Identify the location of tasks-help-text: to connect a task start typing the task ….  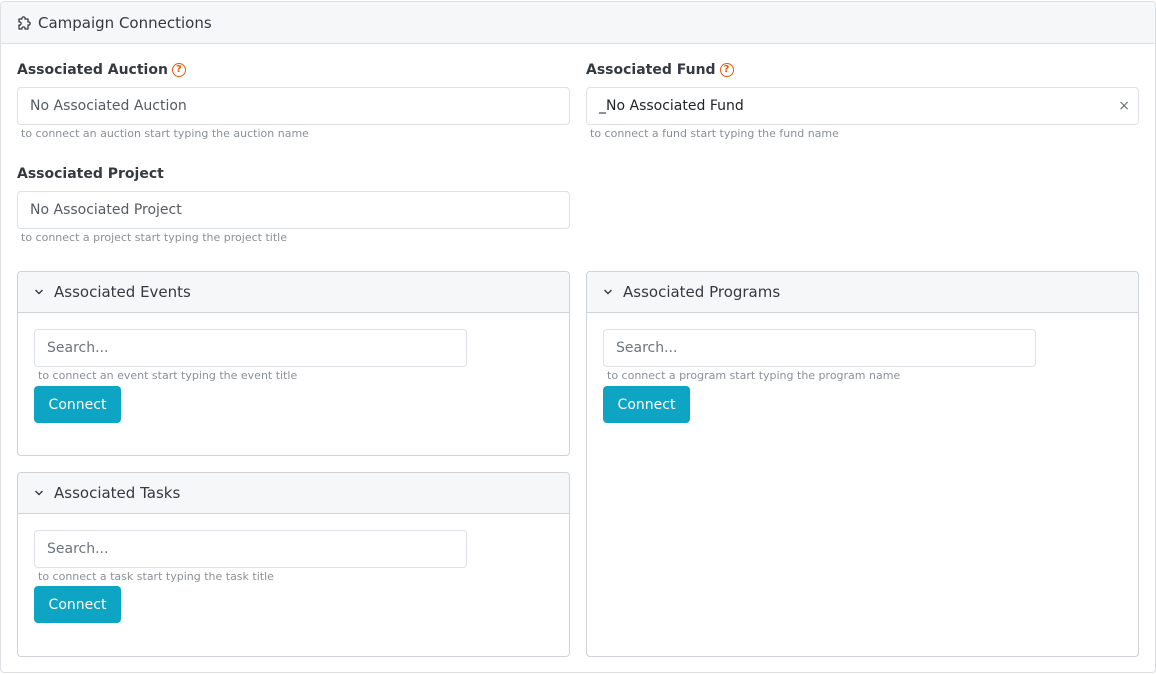
(156, 576).